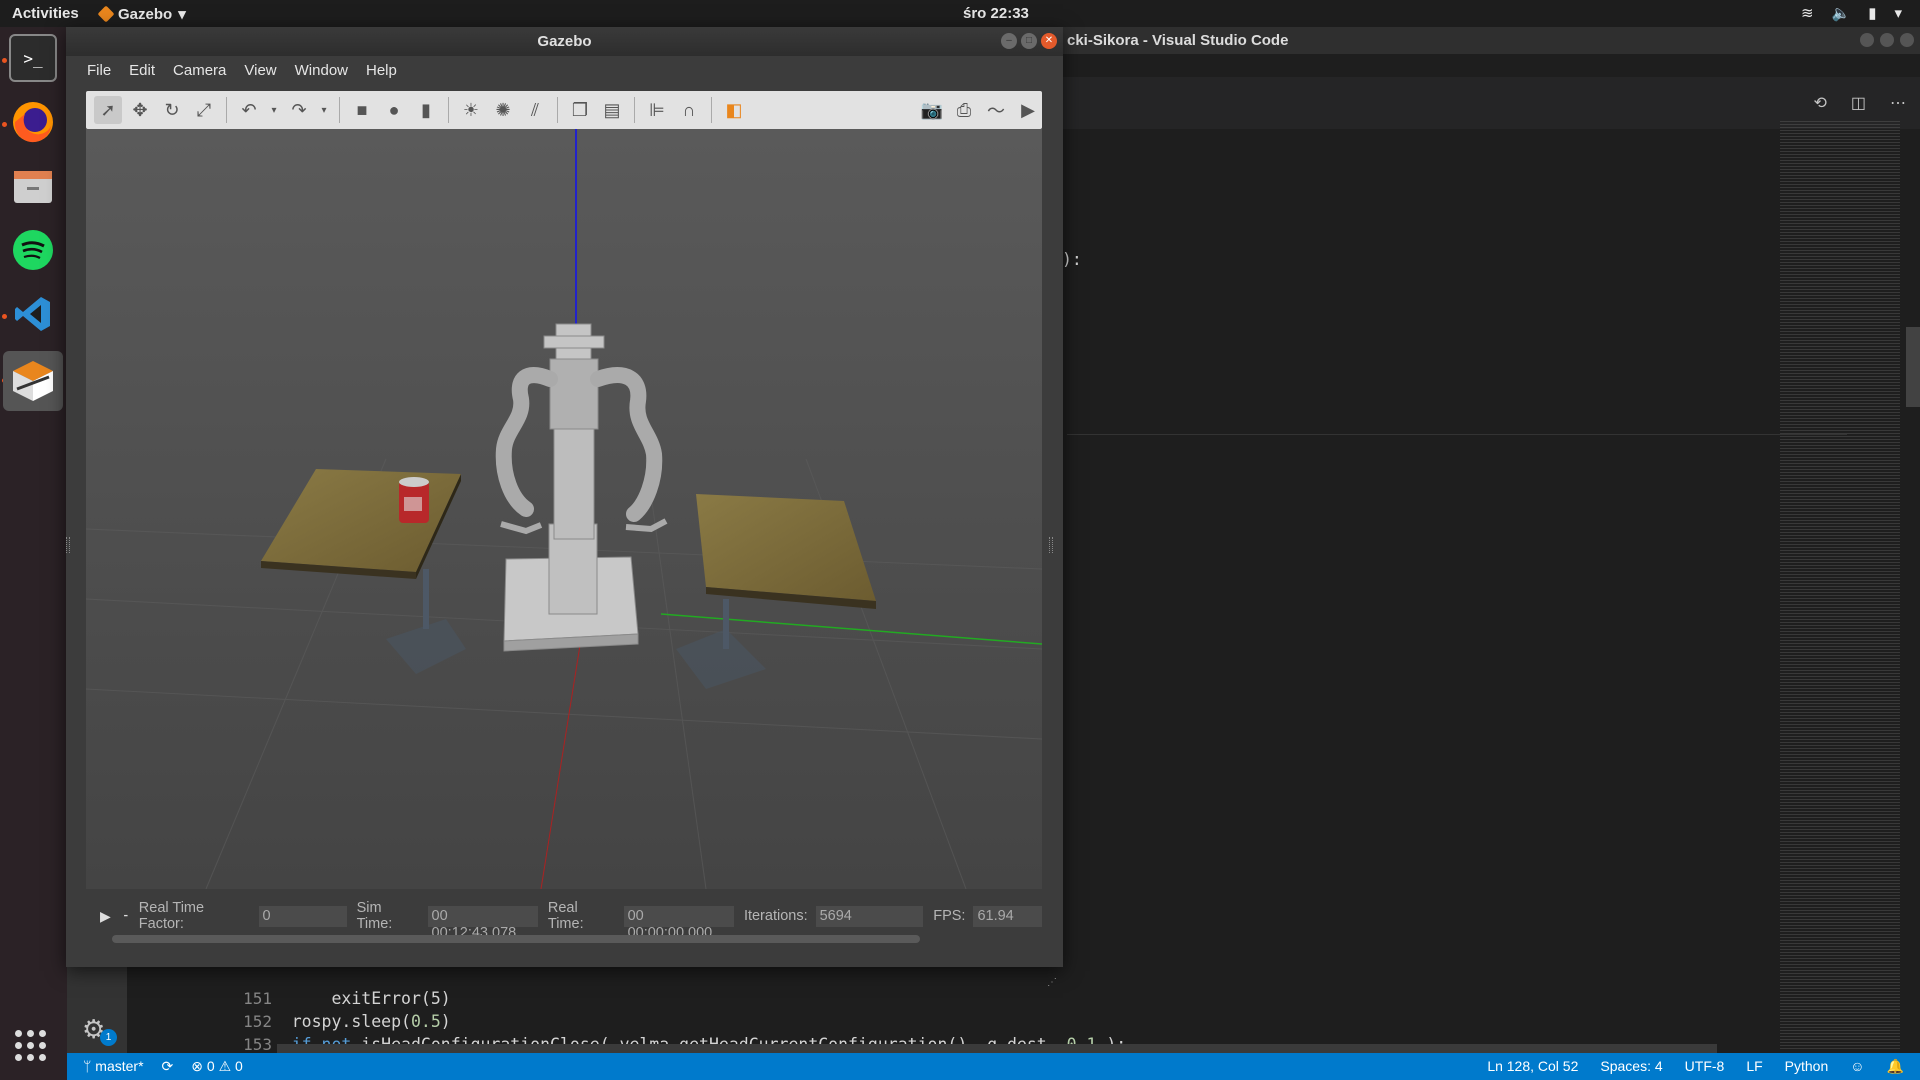 This screenshot has height=1080, width=1920. I want to click on spotify-icon, so click(33, 250).